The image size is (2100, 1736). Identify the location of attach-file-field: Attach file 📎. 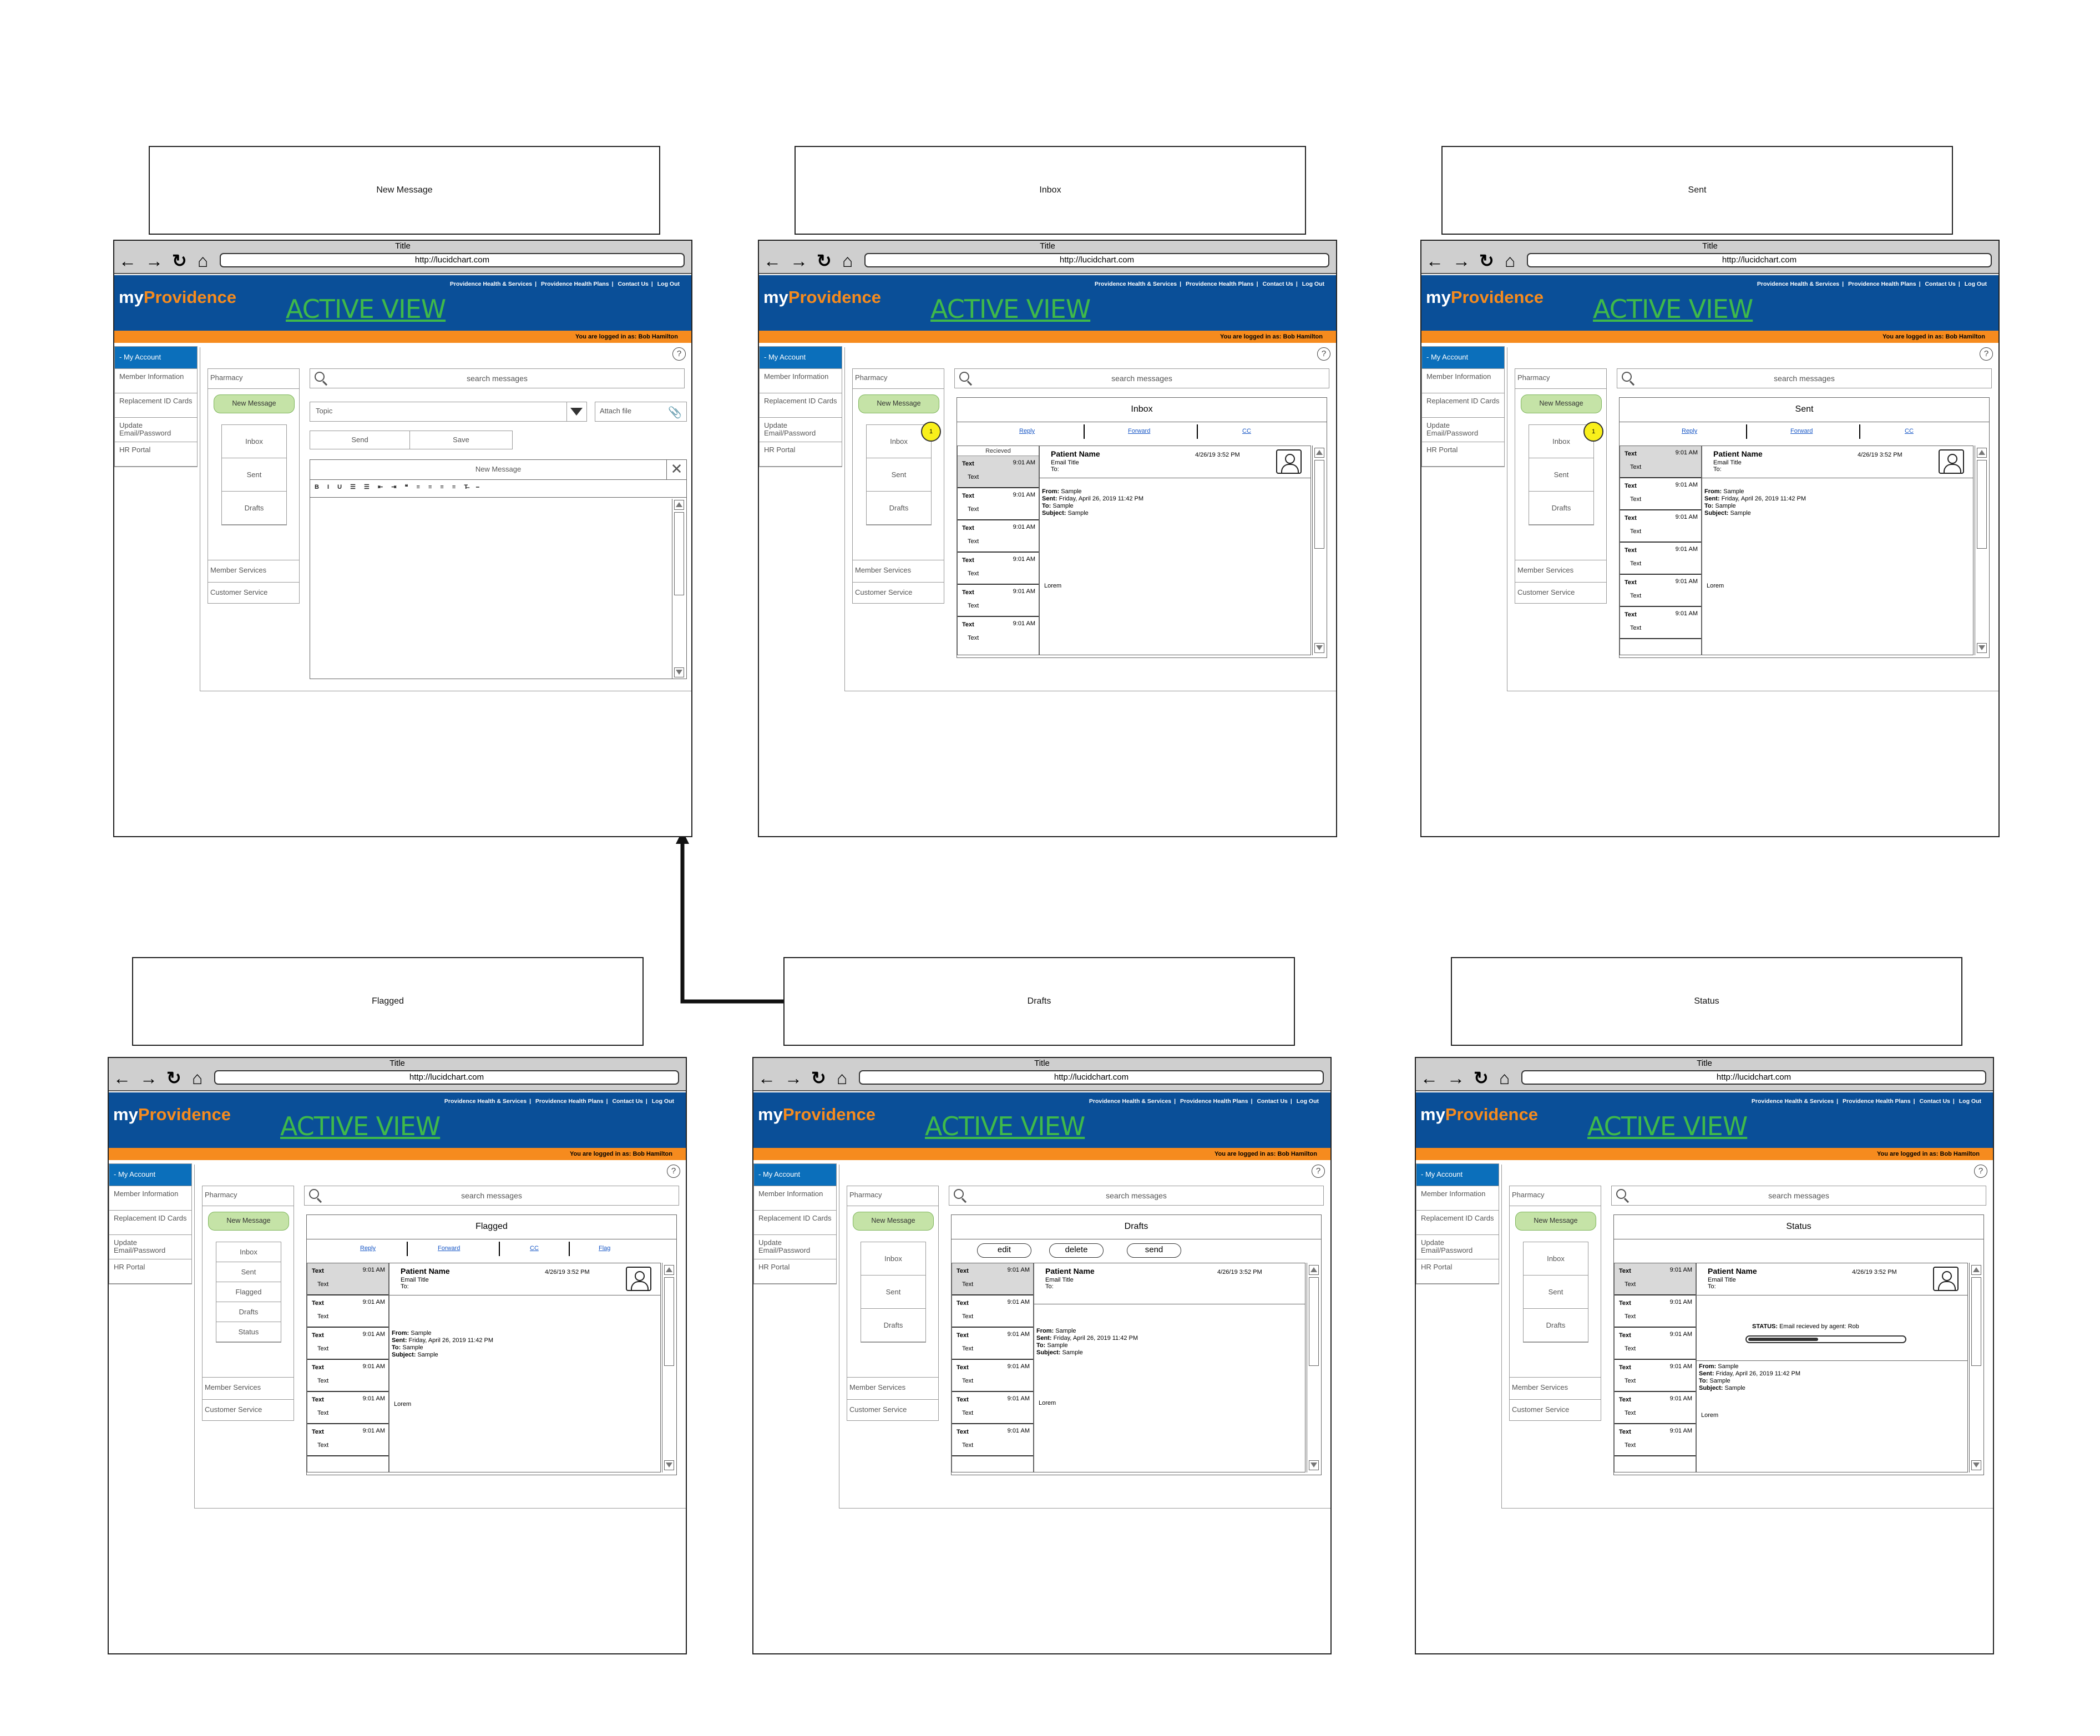
(641, 412).